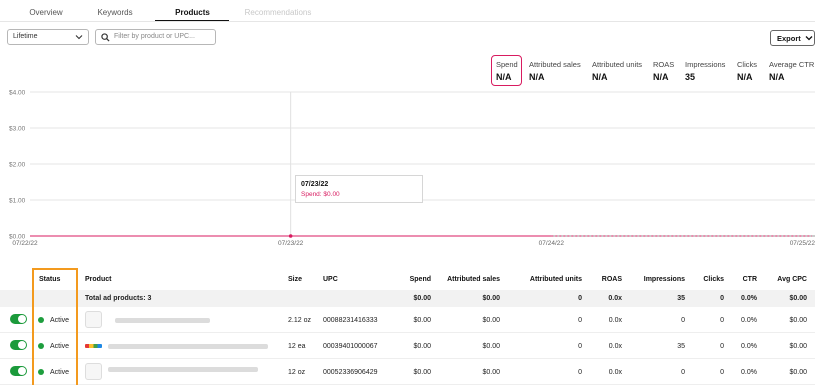  What do you see at coordinates (48, 37) in the screenshot?
I see `date-range-select: Lifetime` at bounding box center [48, 37].